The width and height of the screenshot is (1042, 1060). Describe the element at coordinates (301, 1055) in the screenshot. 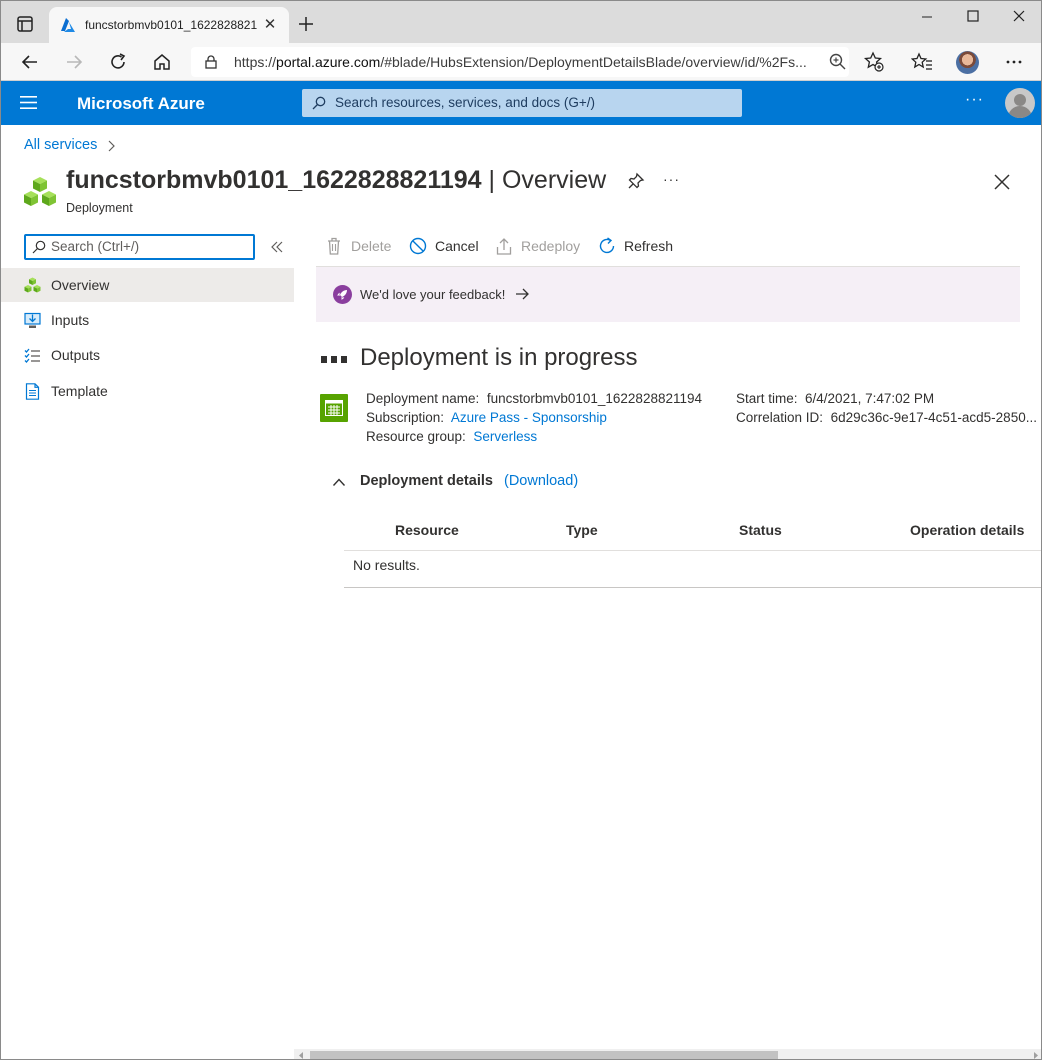

I see `scroll-left-icon` at that location.